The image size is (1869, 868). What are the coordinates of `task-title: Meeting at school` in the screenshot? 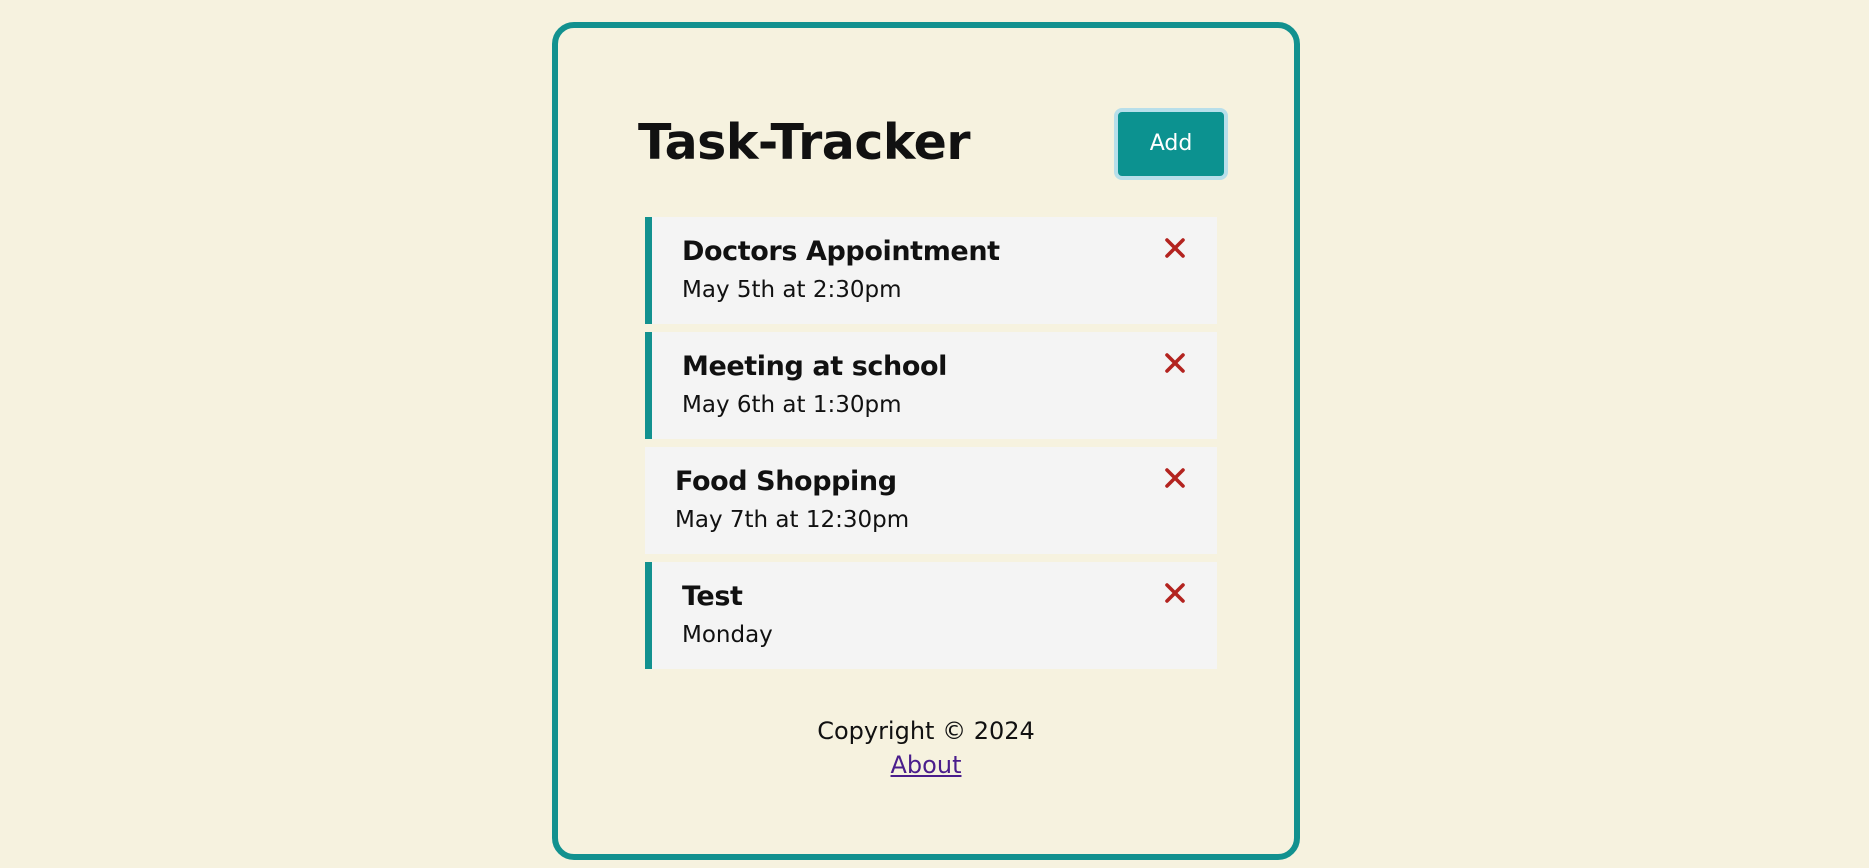 It's located at (814, 366).